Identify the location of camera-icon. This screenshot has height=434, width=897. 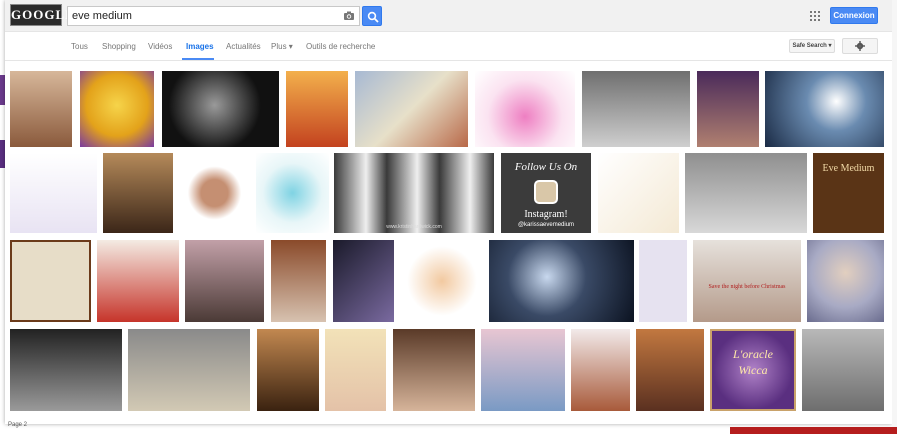
(349, 16).